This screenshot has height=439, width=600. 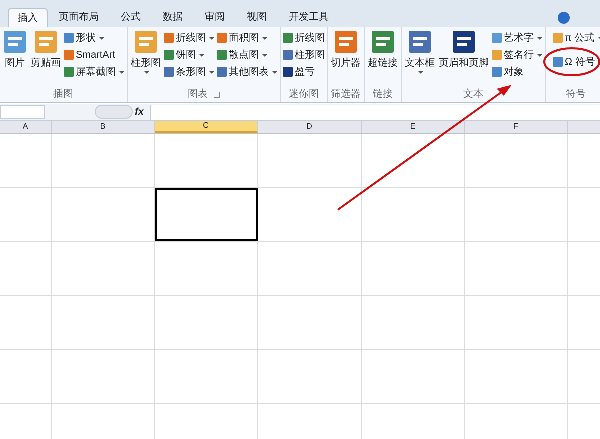 What do you see at coordinates (94, 72) in the screenshot?
I see `ribbon-button: 屏幕截图` at bounding box center [94, 72].